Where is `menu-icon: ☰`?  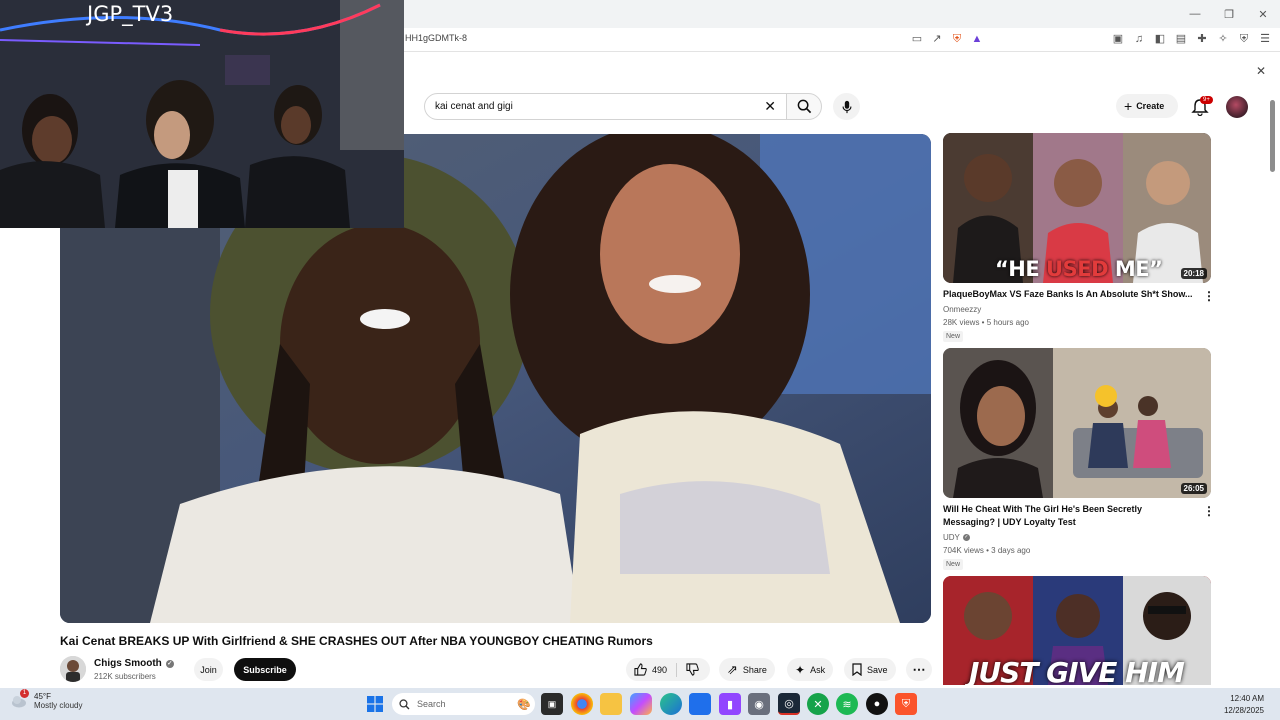
menu-icon: ☰ is located at coordinates (1265, 39).